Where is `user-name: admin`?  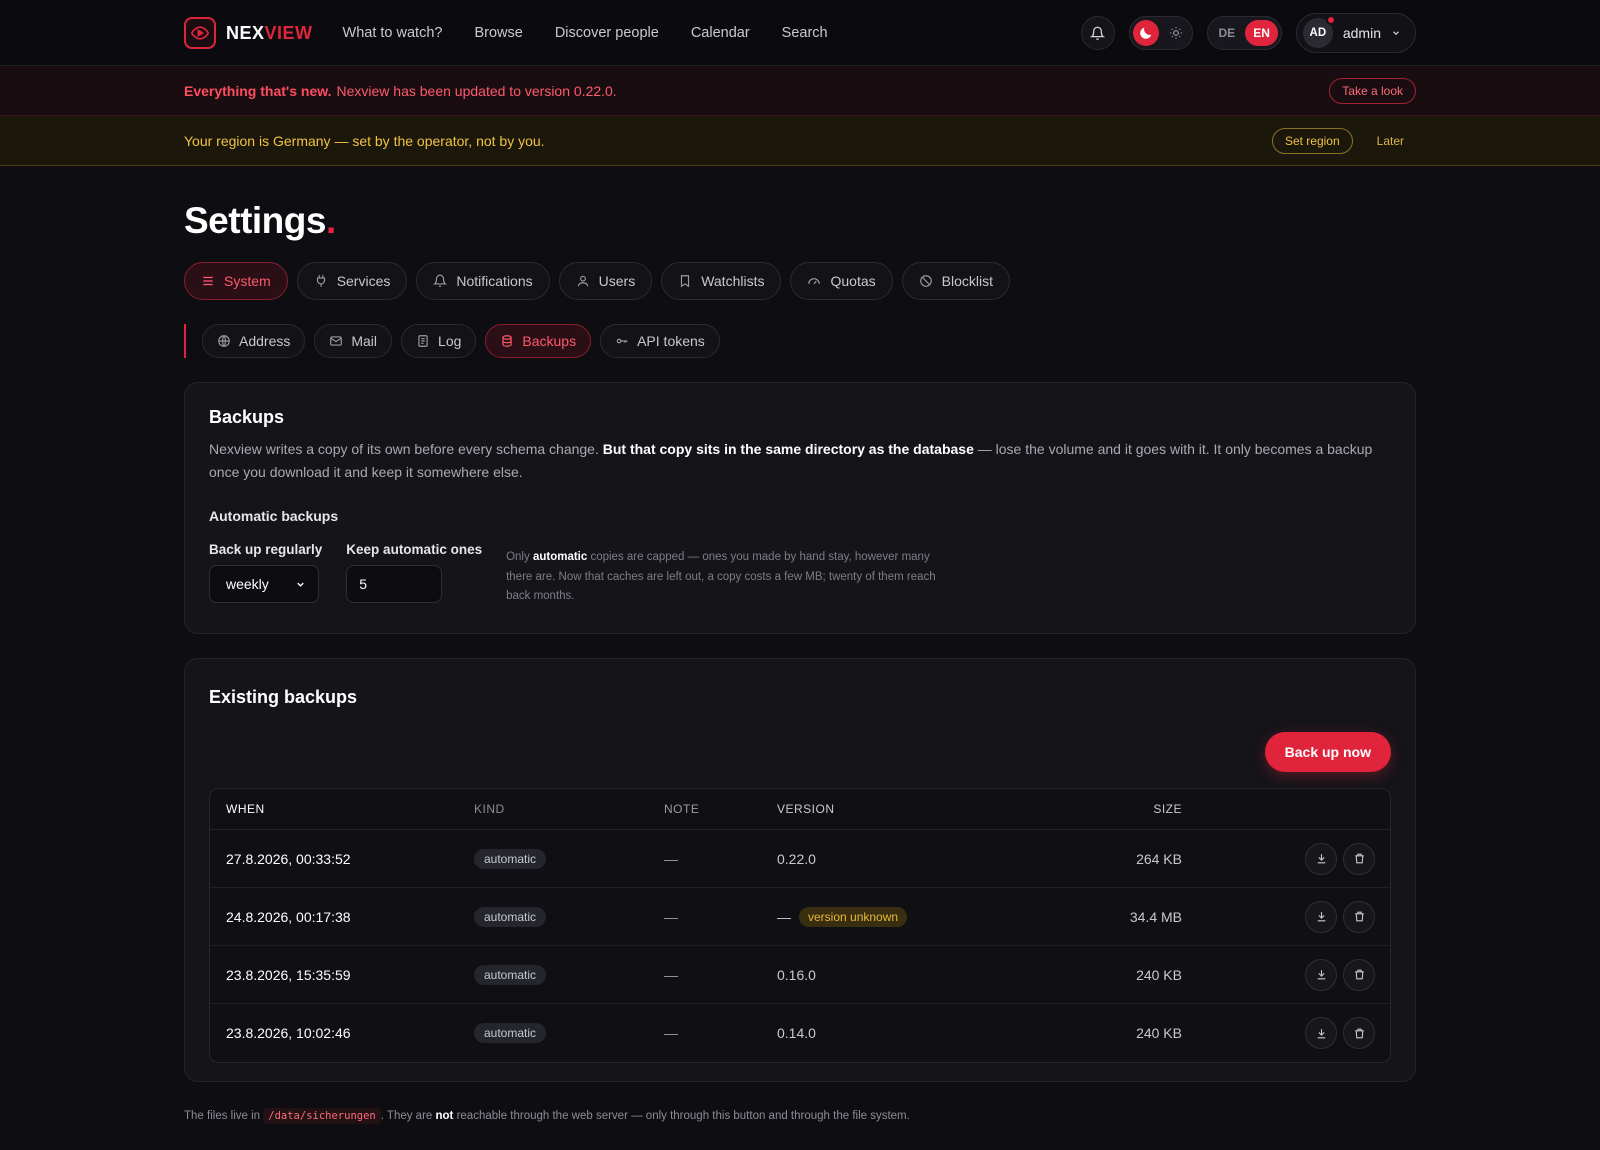 user-name: admin is located at coordinates (1361, 33).